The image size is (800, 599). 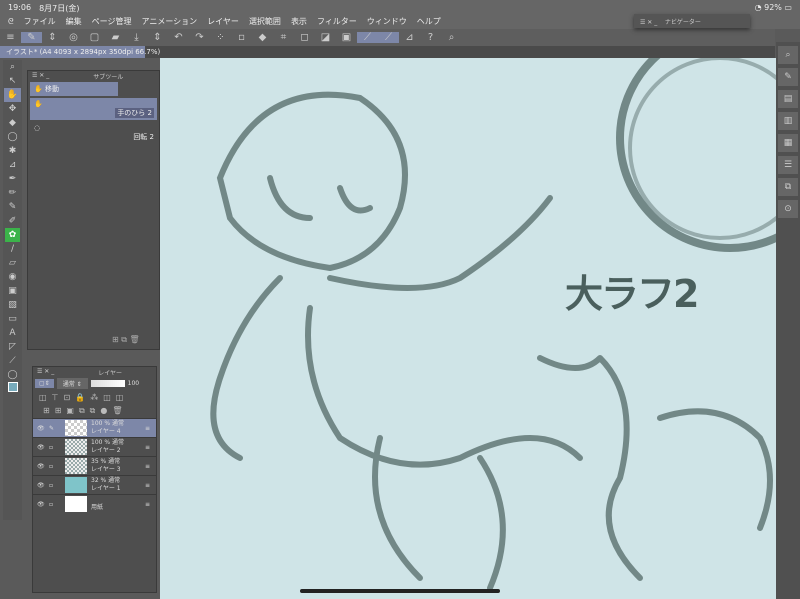 I want to click on menu-help: ヘルプ, so click(x=429, y=21).